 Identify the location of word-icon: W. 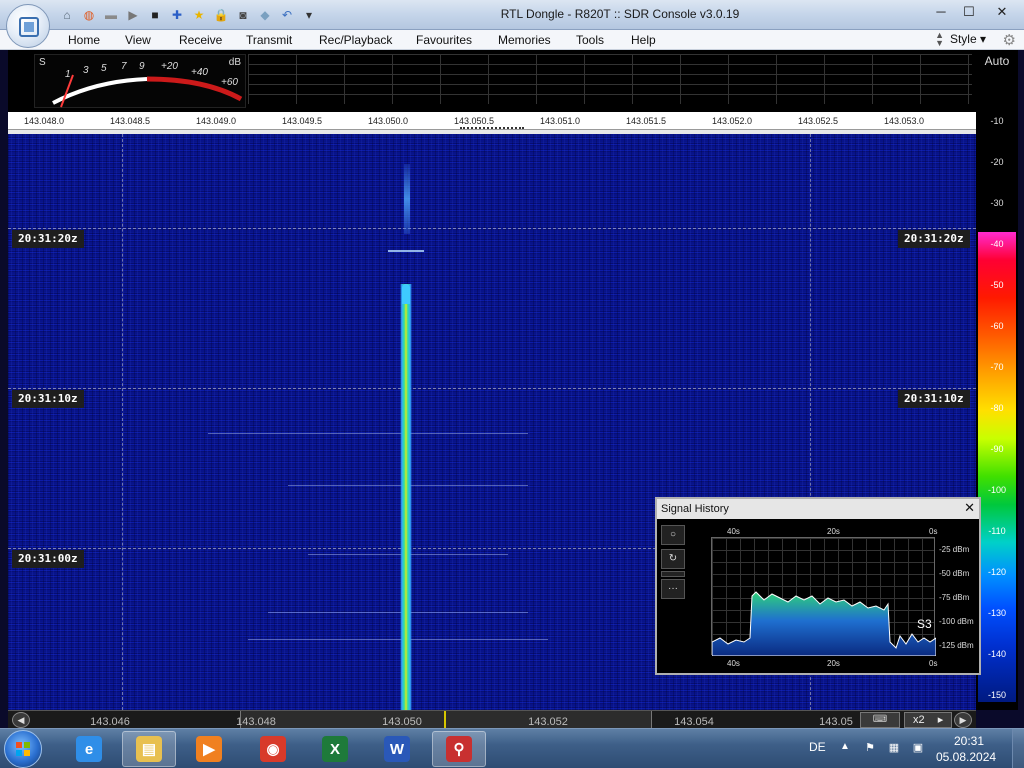
(397, 749).